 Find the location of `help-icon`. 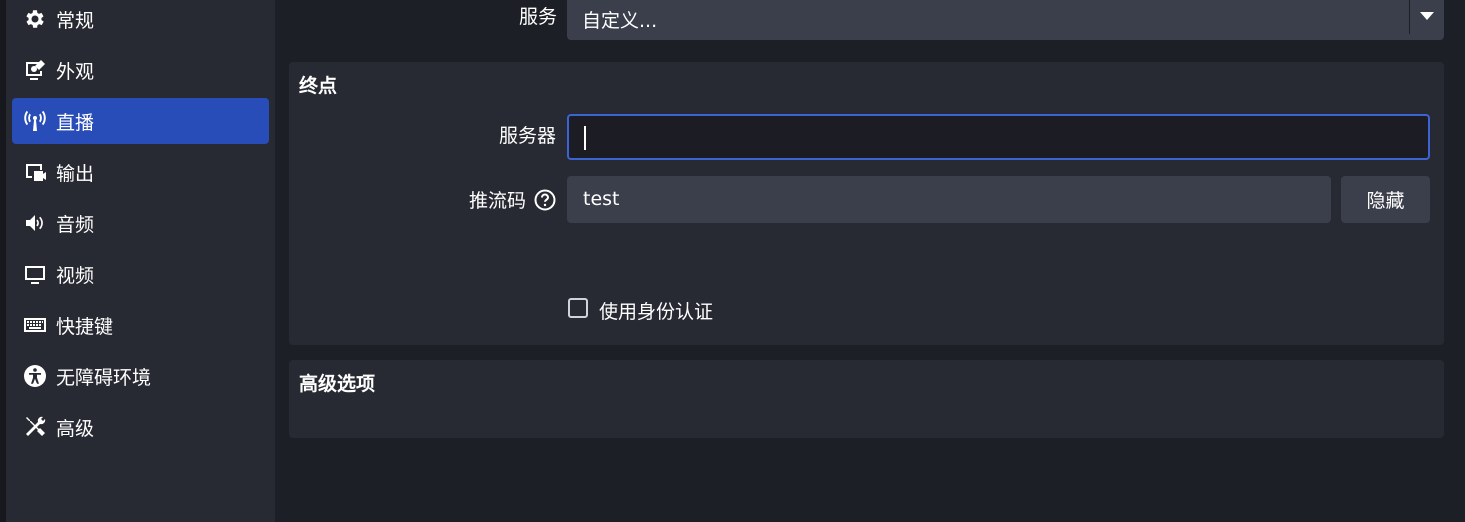

help-icon is located at coordinates (545, 200).